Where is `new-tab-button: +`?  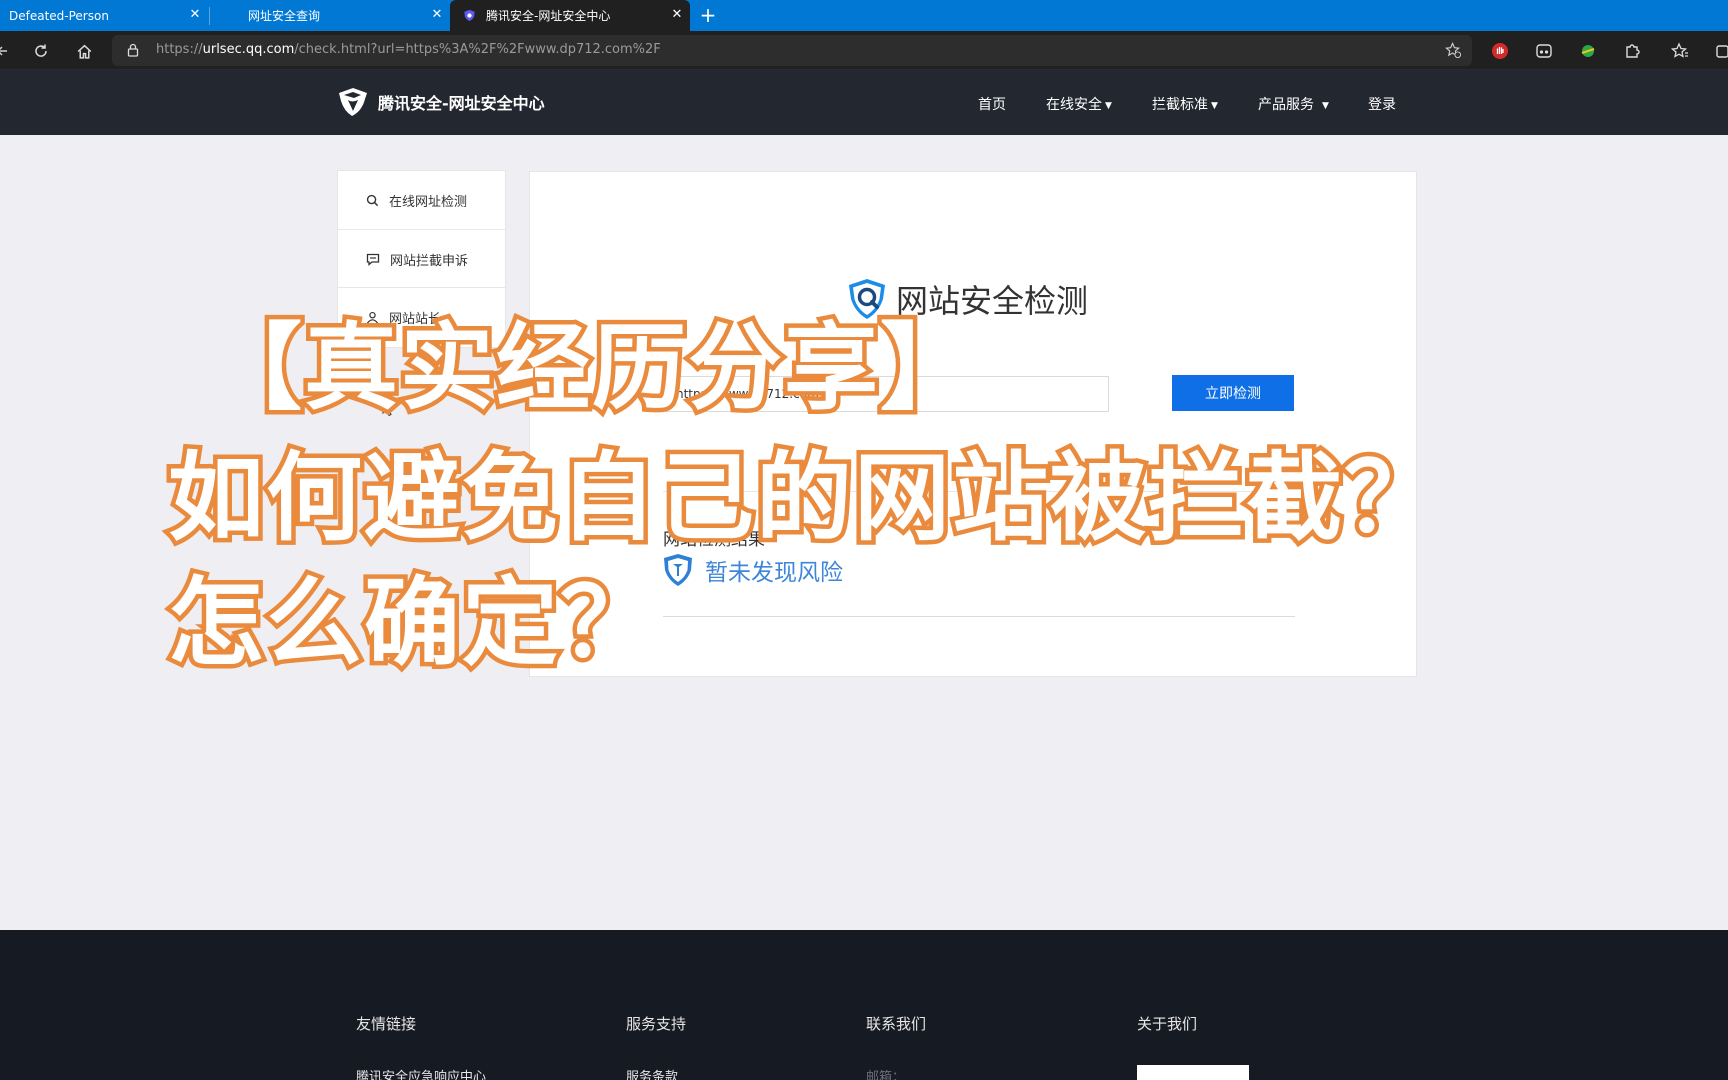 new-tab-button: + is located at coordinates (708, 15).